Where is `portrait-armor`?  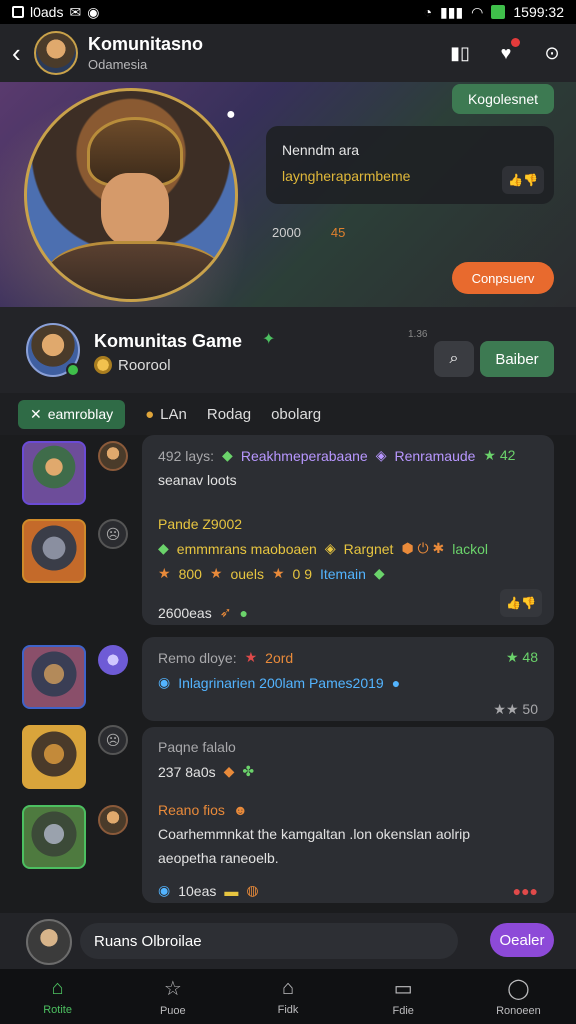
portrait-armor is located at coordinates (135, 270).